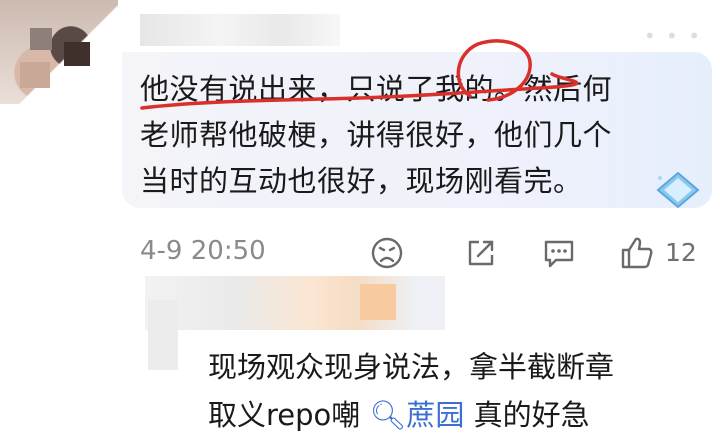  Describe the element at coordinates (411, 367) in the screenshot. I see `reply-text-line-1: 现场观众现身说法，拿半截断章` at that location.